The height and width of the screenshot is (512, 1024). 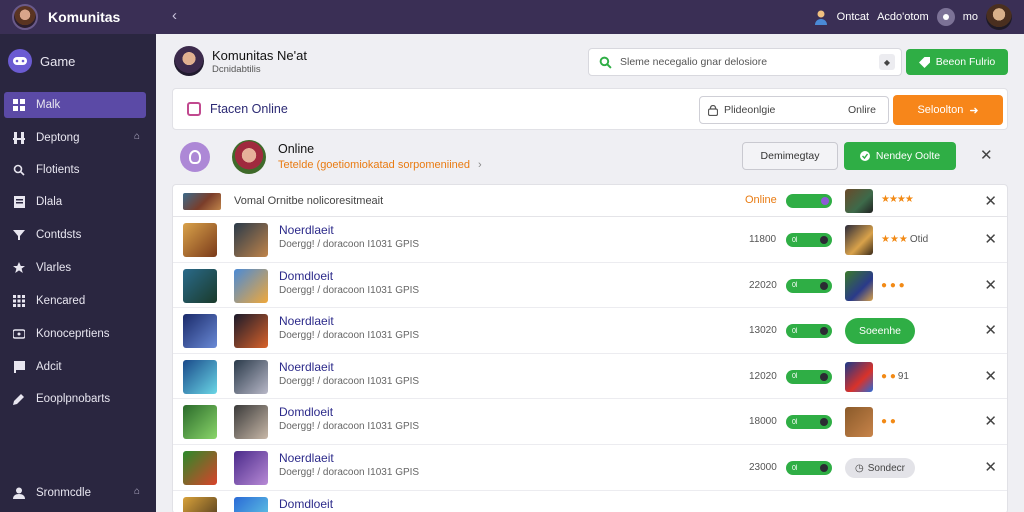 I want to click on toggle-label: 0l, so click(x=795, y=377).